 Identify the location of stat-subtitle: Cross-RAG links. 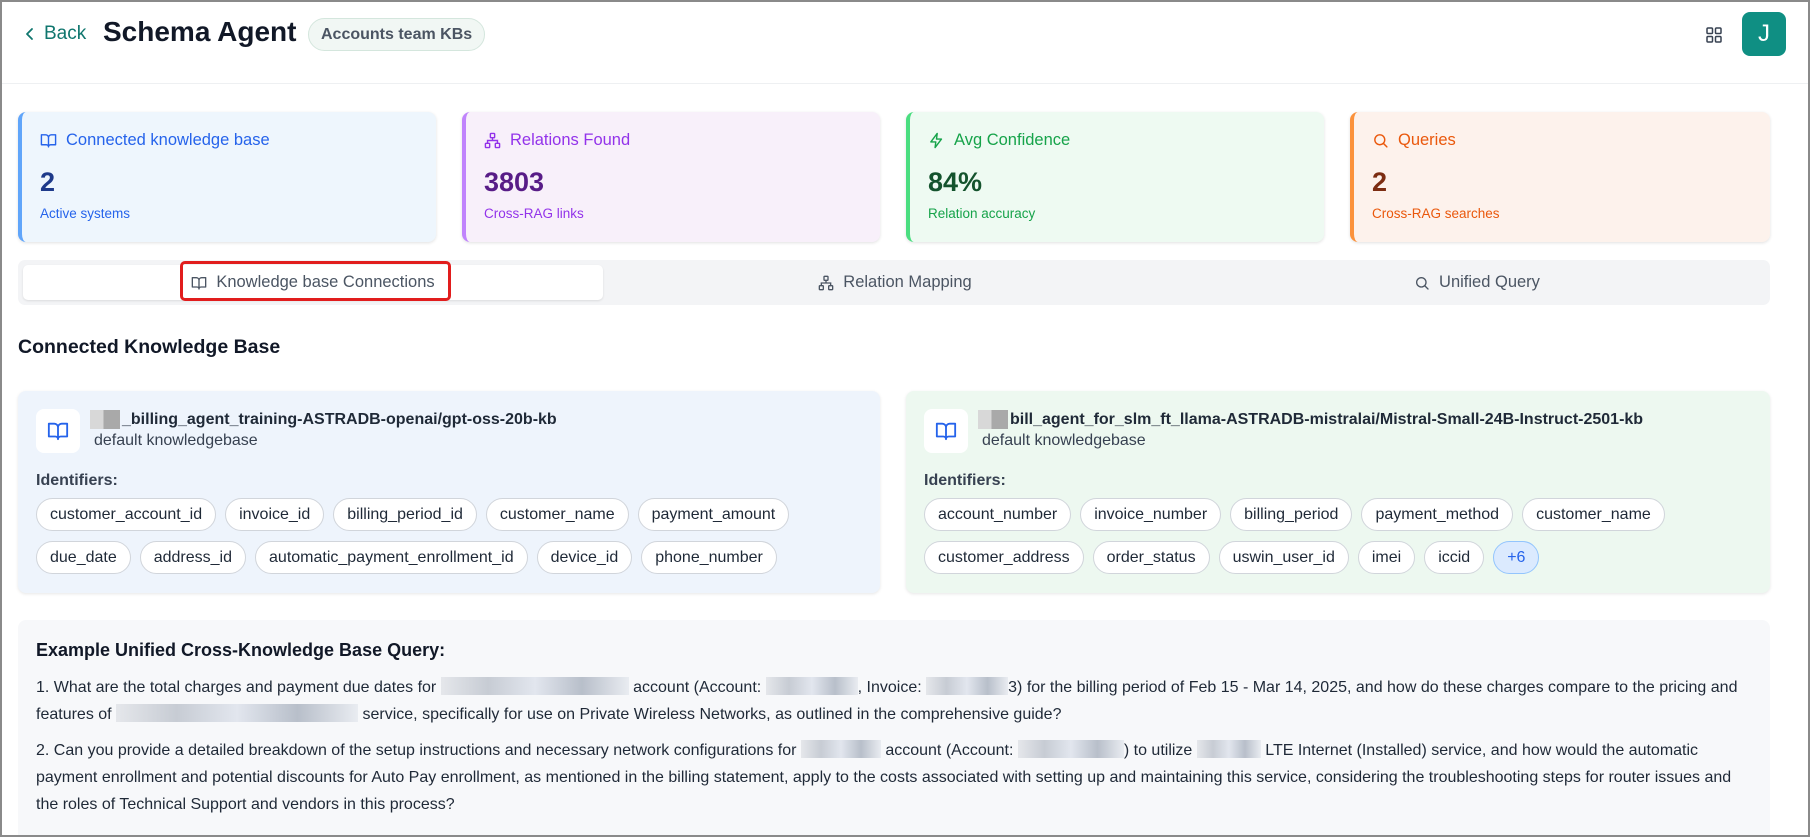
(534, 213).